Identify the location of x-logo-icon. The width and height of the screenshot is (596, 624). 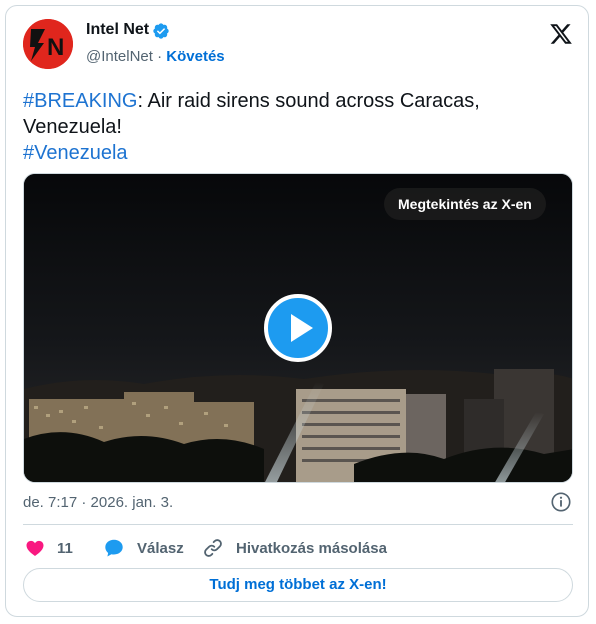
(561, 34).